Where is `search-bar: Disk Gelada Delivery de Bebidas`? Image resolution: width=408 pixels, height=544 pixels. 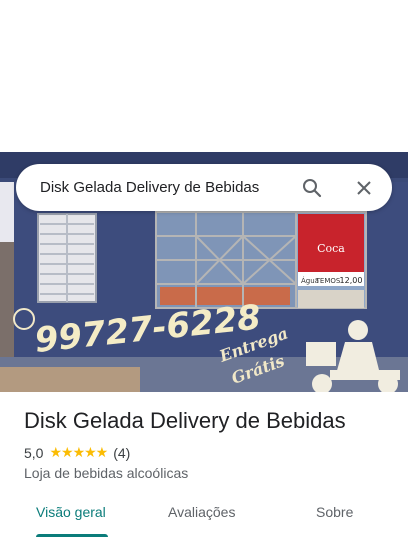
search-bar: Disk Gelada Delivery de Bebidas is located at coordinates (204, 187).